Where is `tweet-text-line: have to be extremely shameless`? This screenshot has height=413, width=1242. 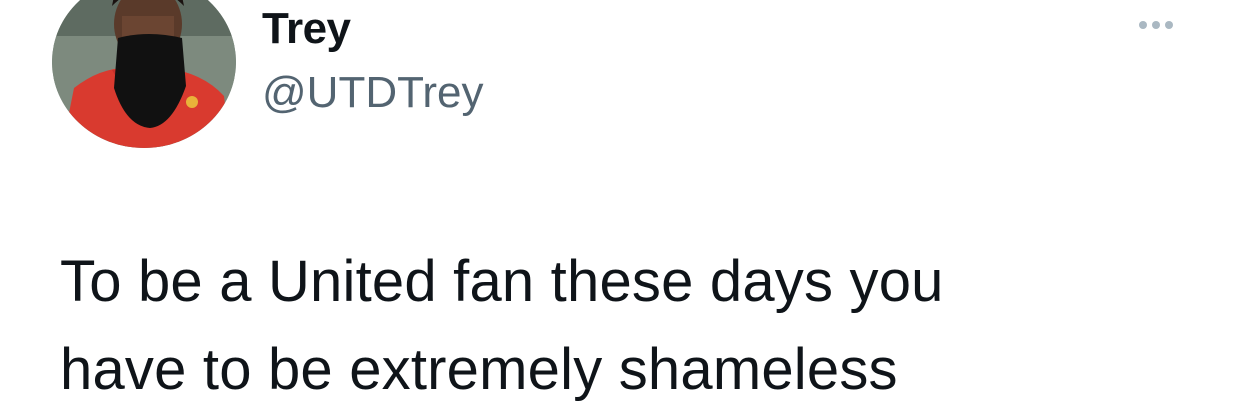 tweet-text-line: have to be extremely shameless is located at coordinates (479, 369).